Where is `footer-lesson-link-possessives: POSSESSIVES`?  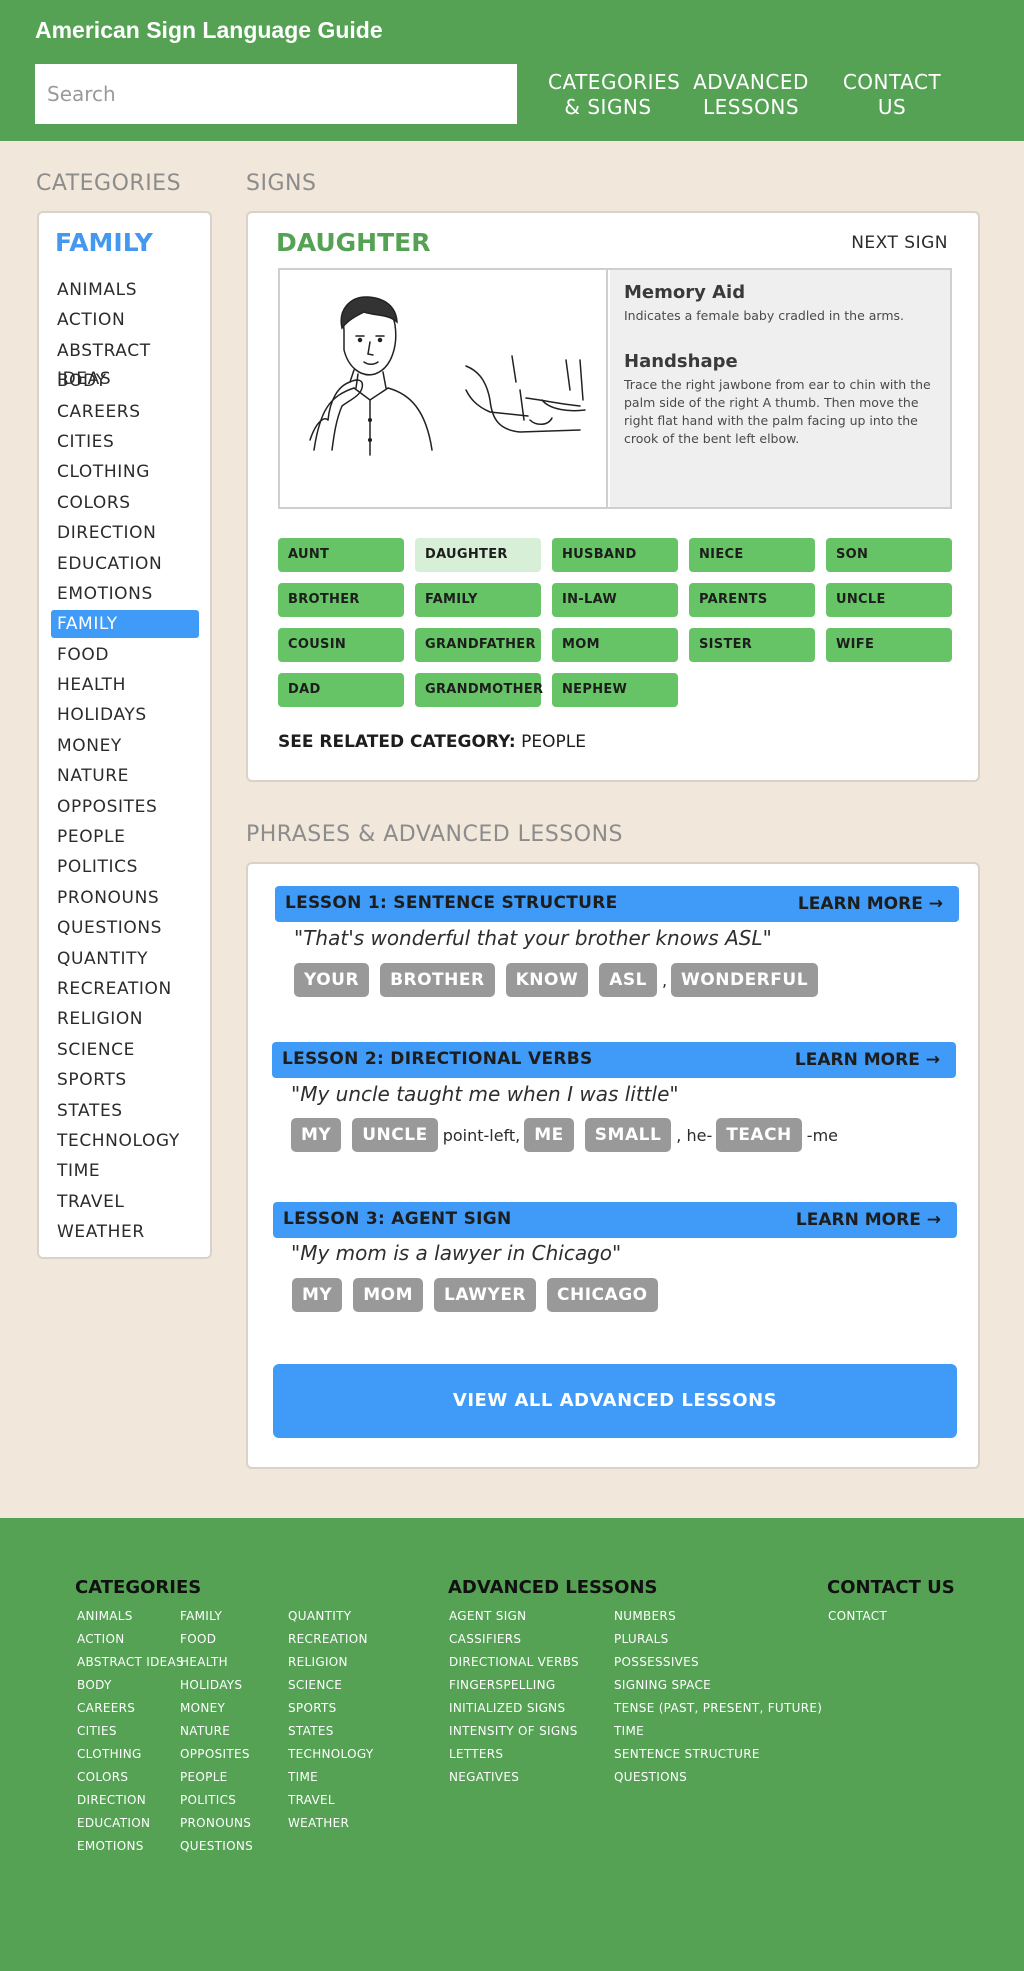
footer-lesson-link-possessives: POSSESSIVES is located at coordinates (718, 1662).